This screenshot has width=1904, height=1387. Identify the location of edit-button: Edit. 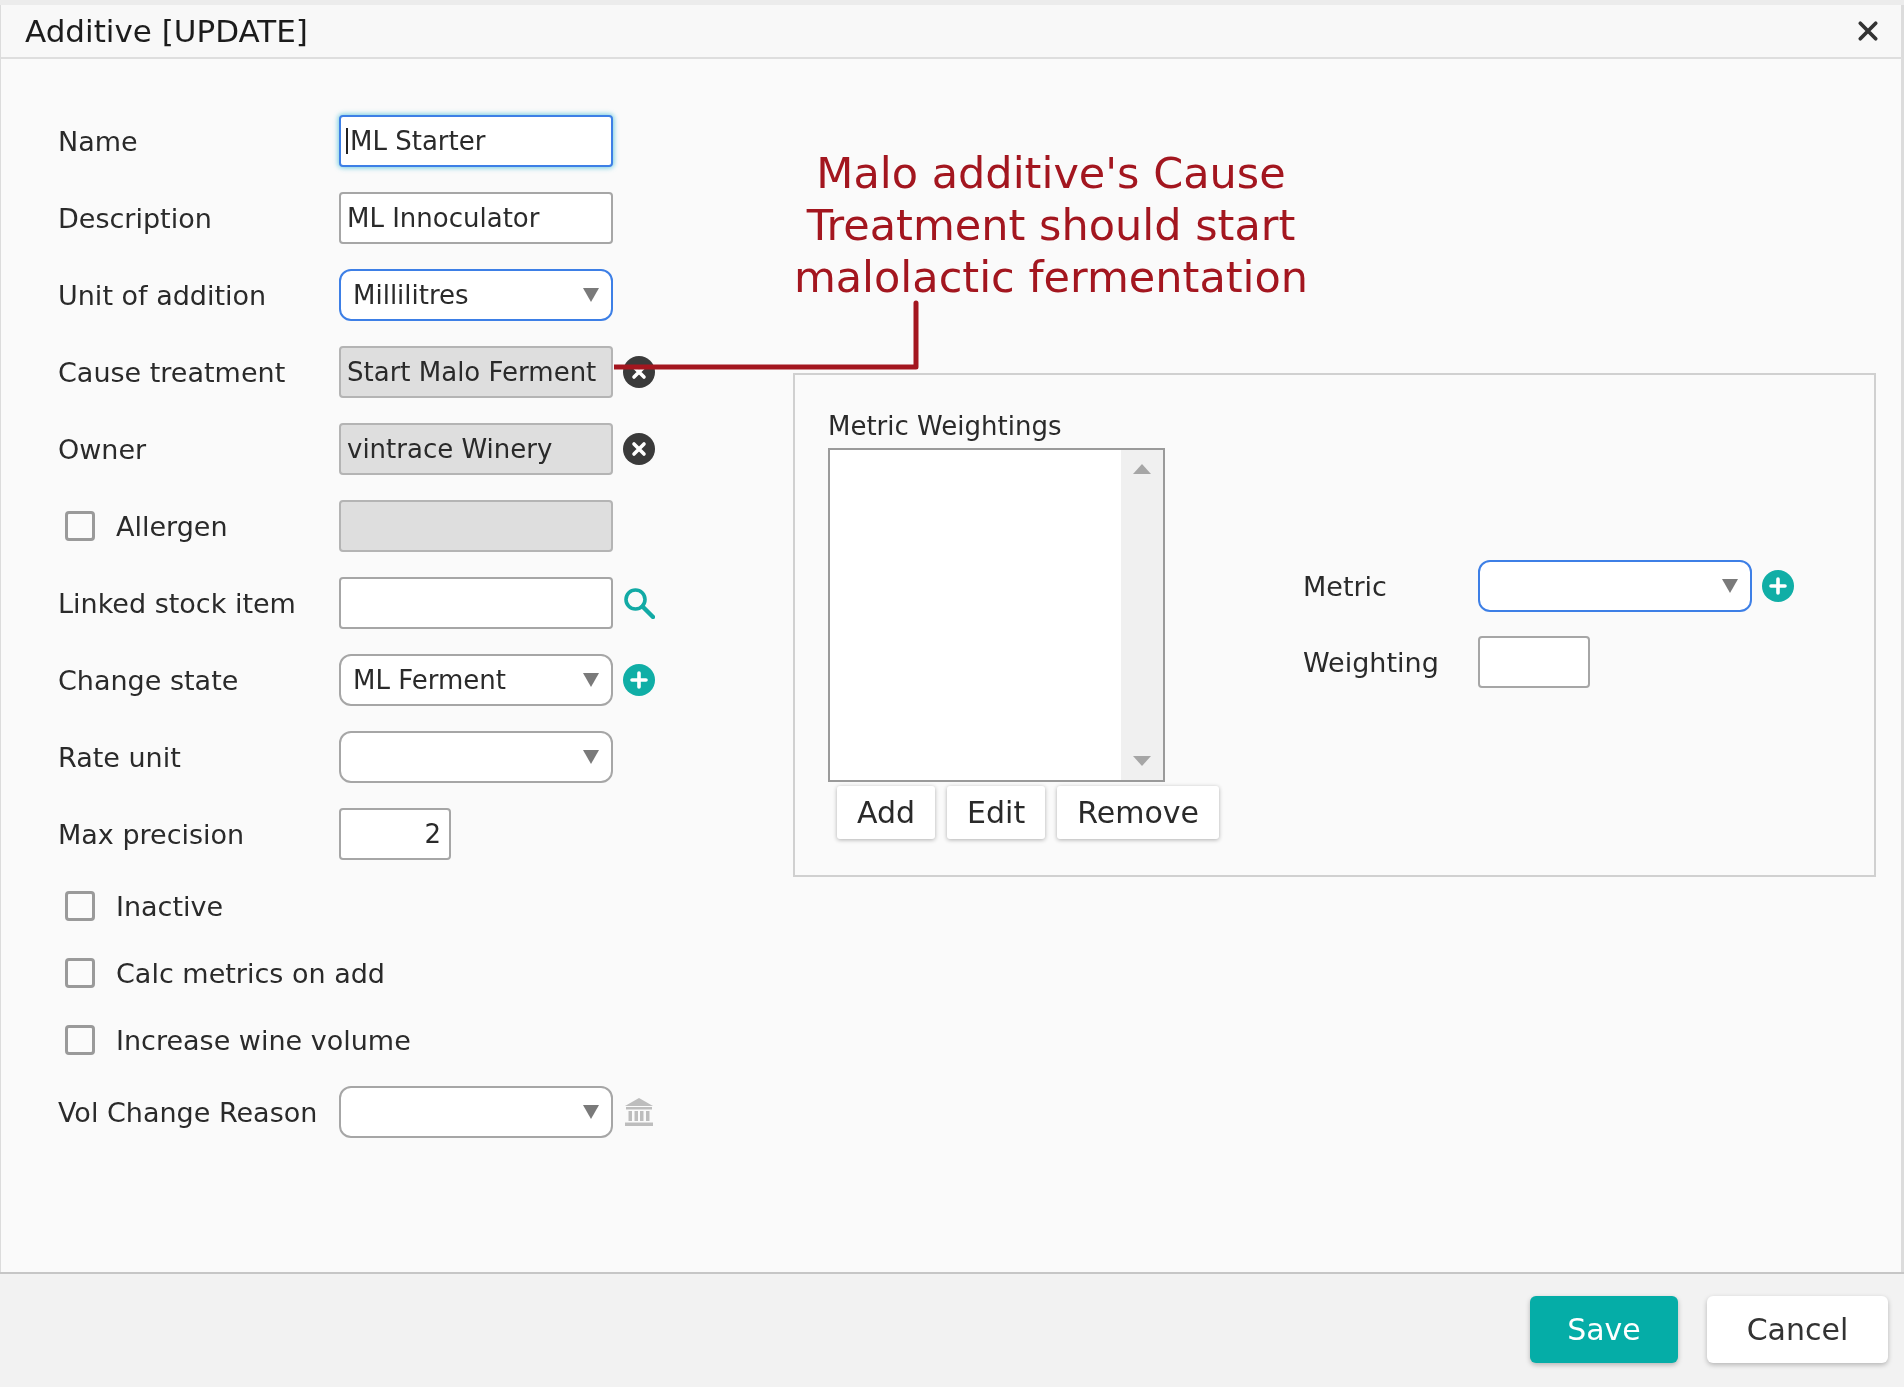
(996, 812).